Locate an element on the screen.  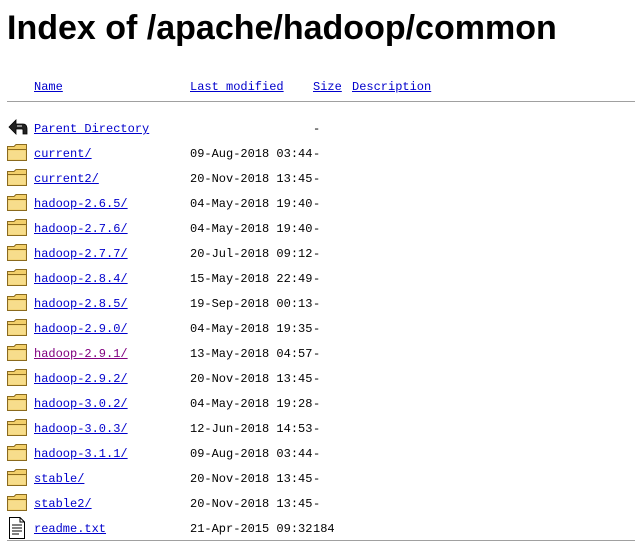
sort-by-size-link: Size is located at coordinates (327, 87).